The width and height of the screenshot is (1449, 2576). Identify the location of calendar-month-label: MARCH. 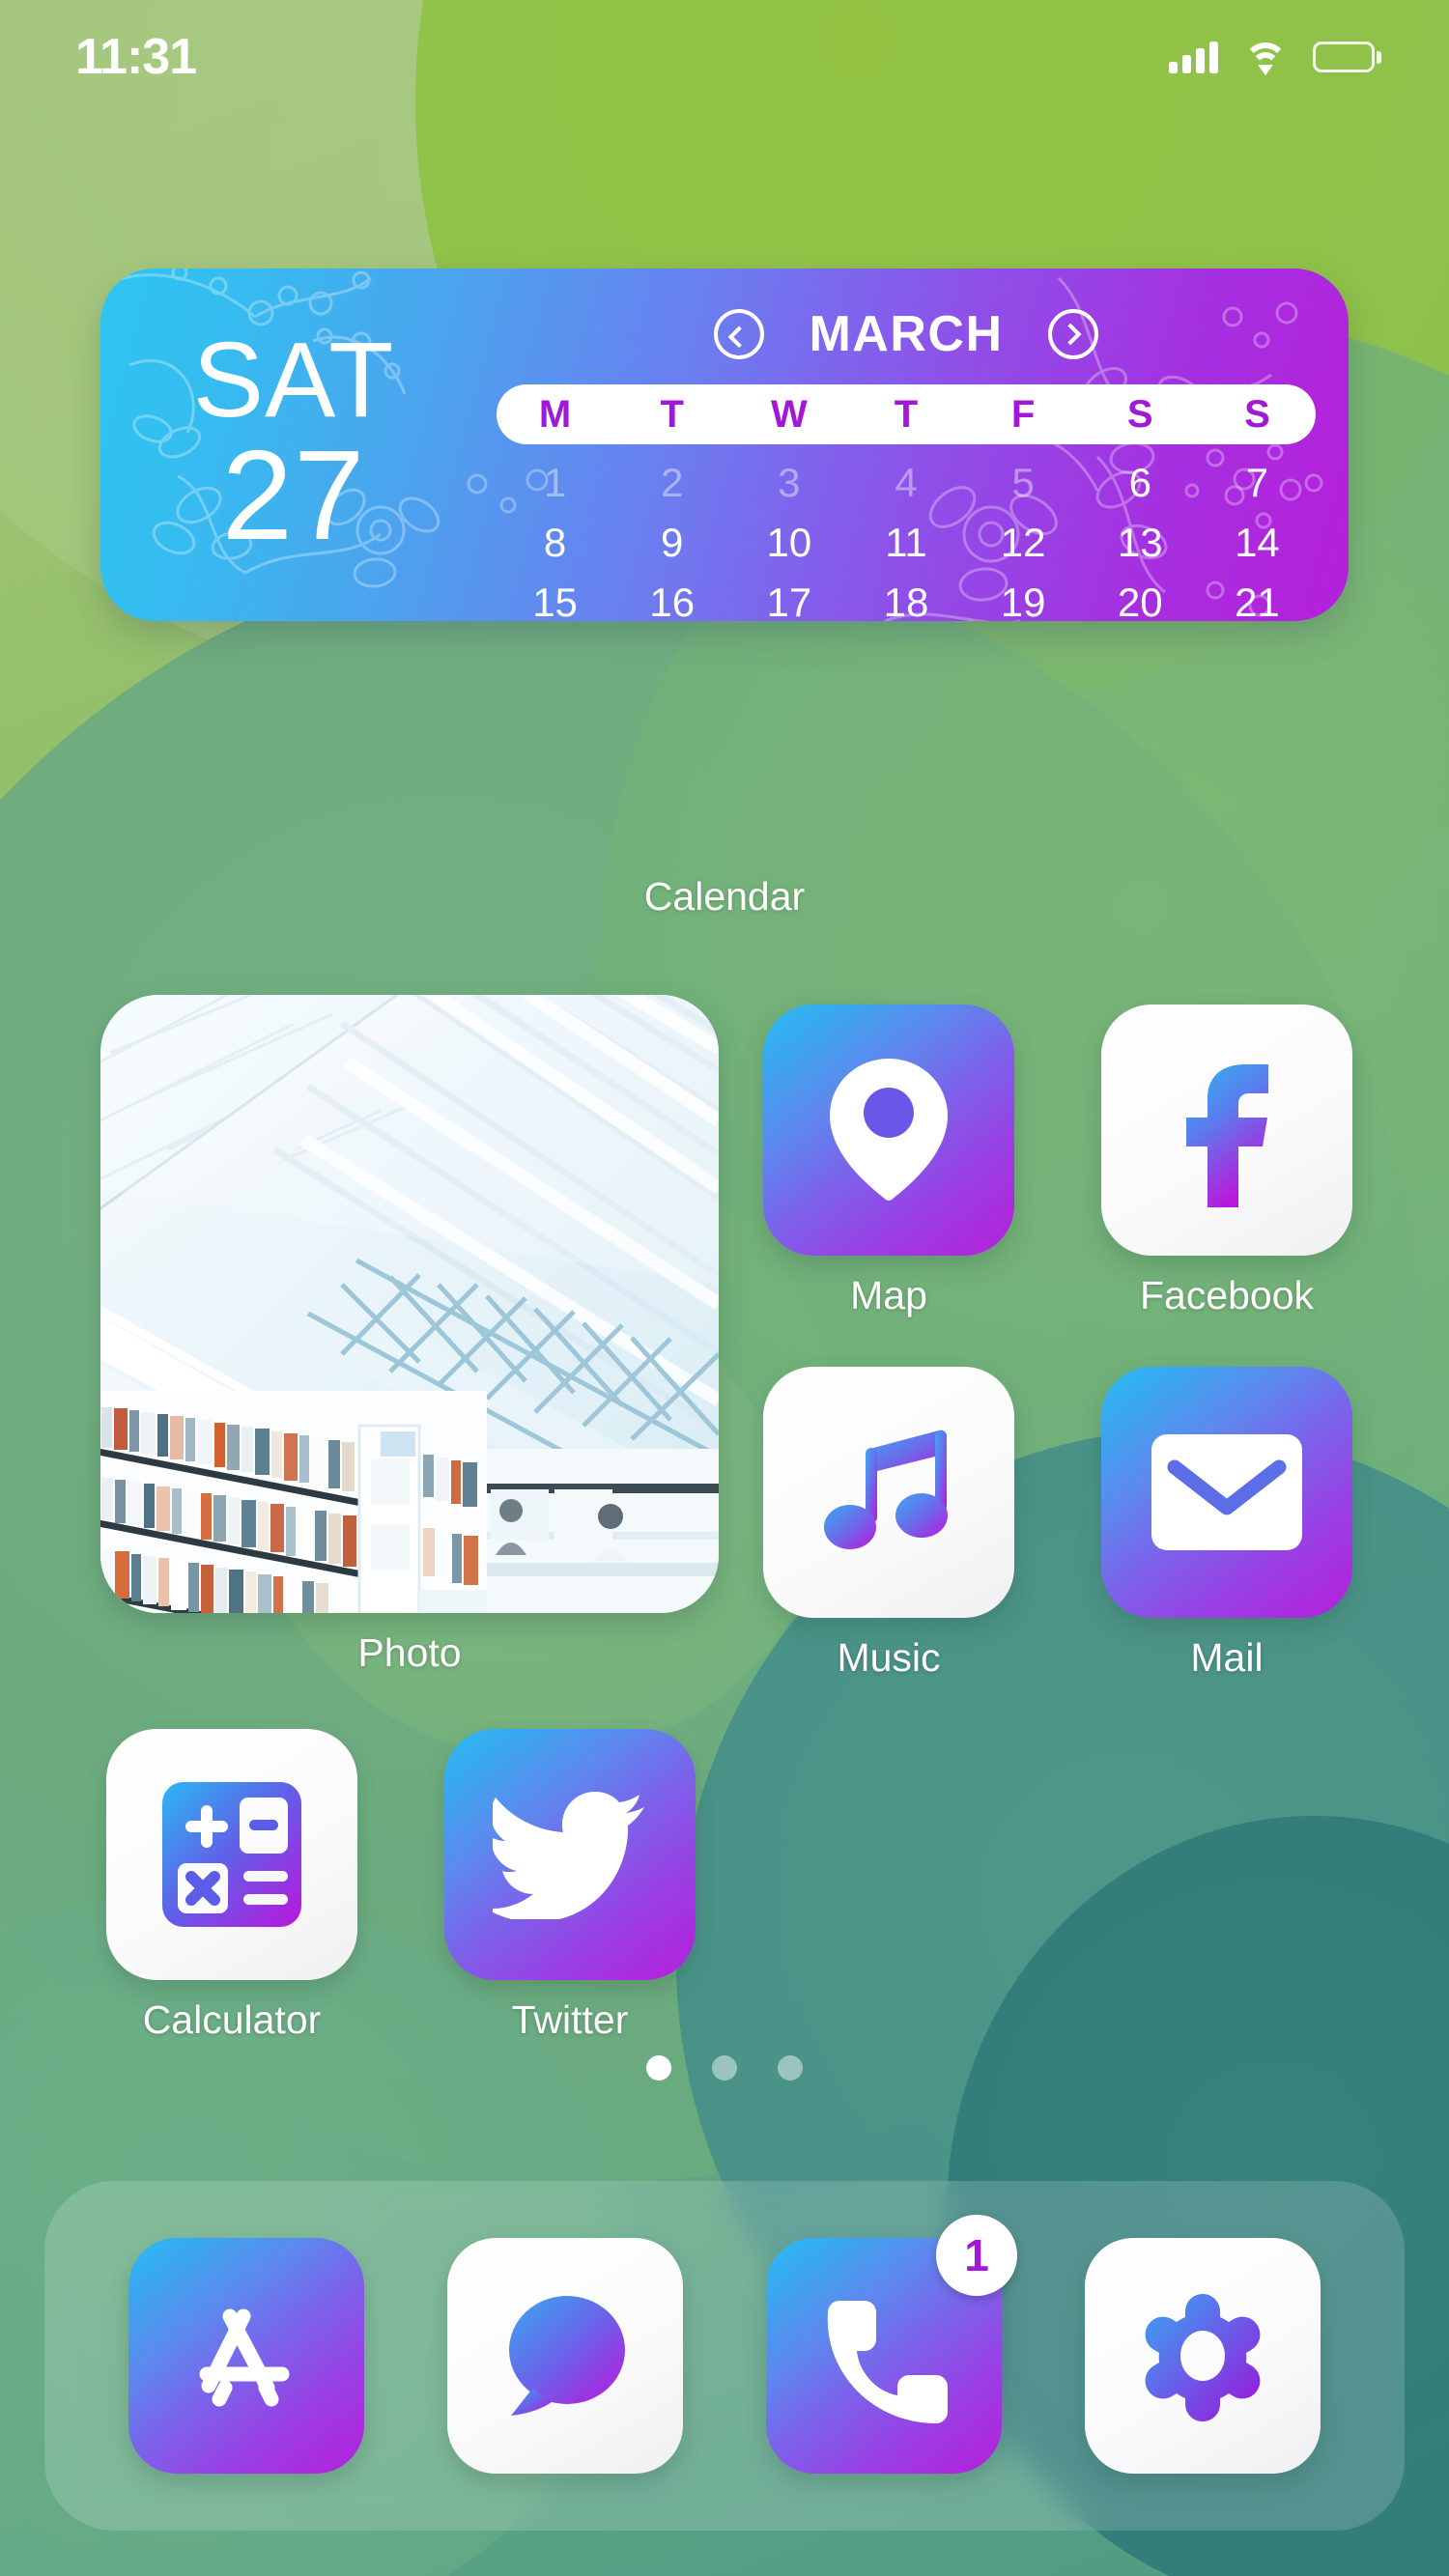
(906, 334).